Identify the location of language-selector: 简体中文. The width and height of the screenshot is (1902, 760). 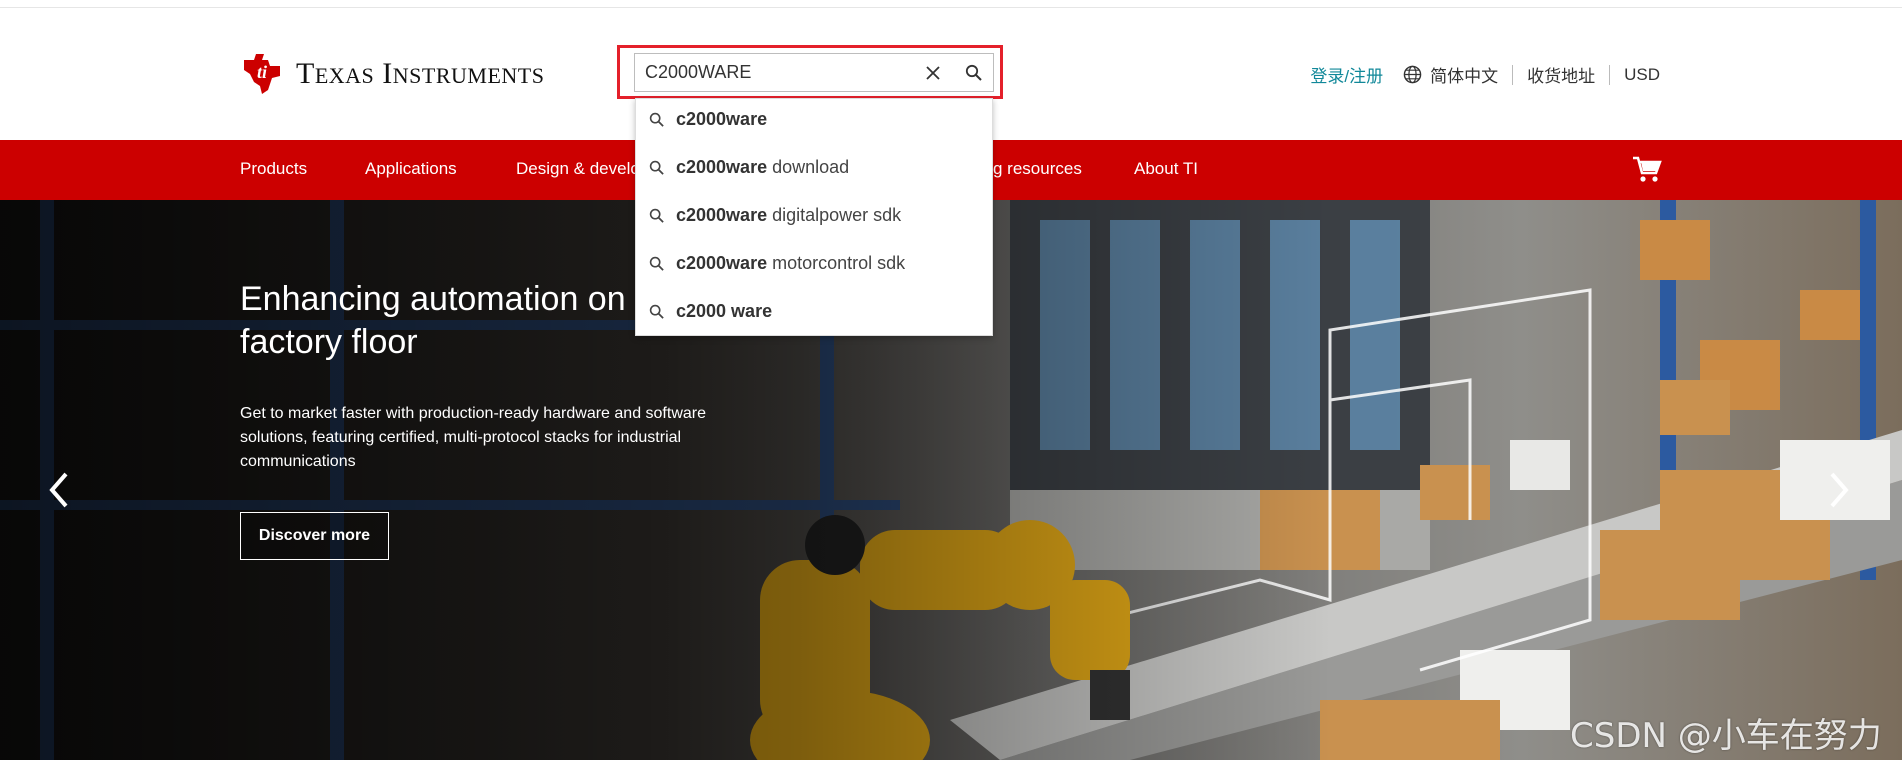
(1450, 74).